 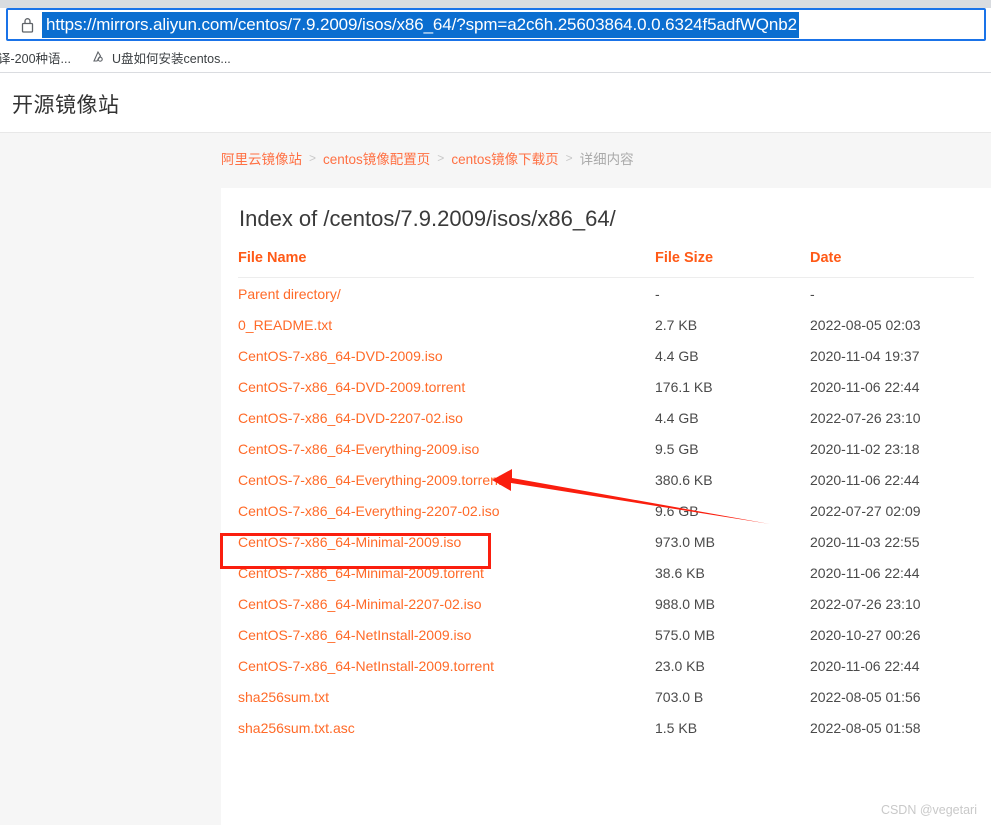 I want to click on file-size-cell: 38.6 KB, so click(x=680, y=572).